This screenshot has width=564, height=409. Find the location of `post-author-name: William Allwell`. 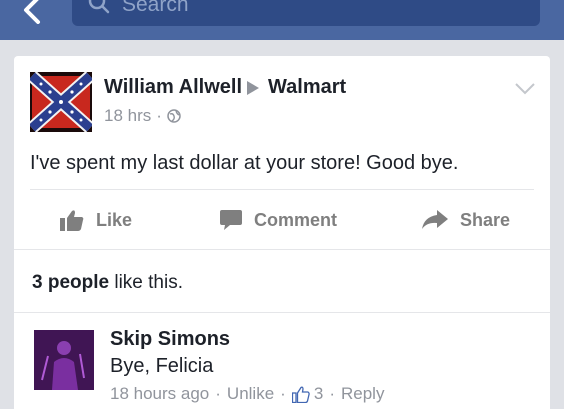

post-author-name: William Allwell is located at coordinates (173, 87).